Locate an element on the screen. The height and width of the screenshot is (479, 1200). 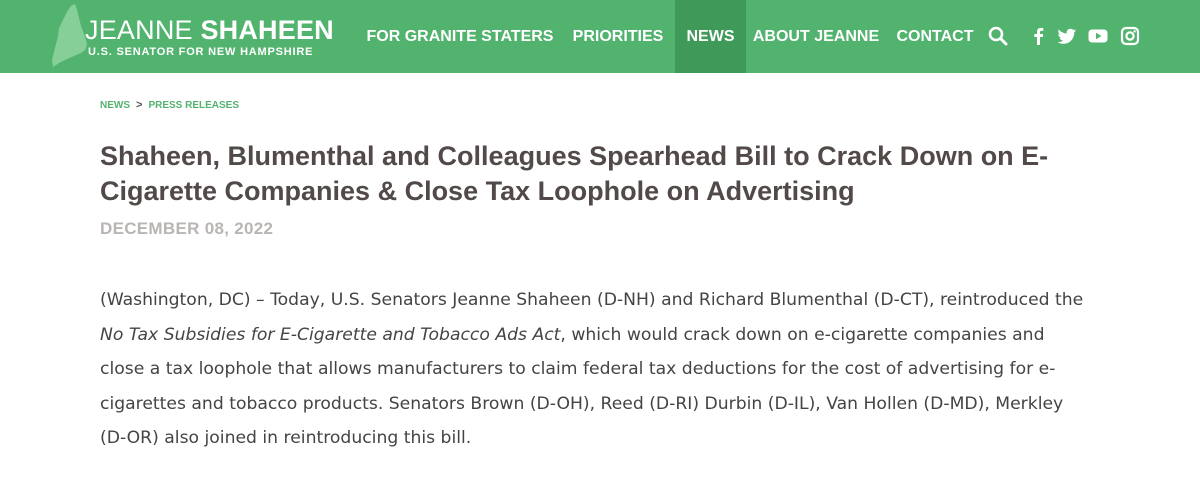
new-hampshire-state-icon is located at coordinates (69, 35).